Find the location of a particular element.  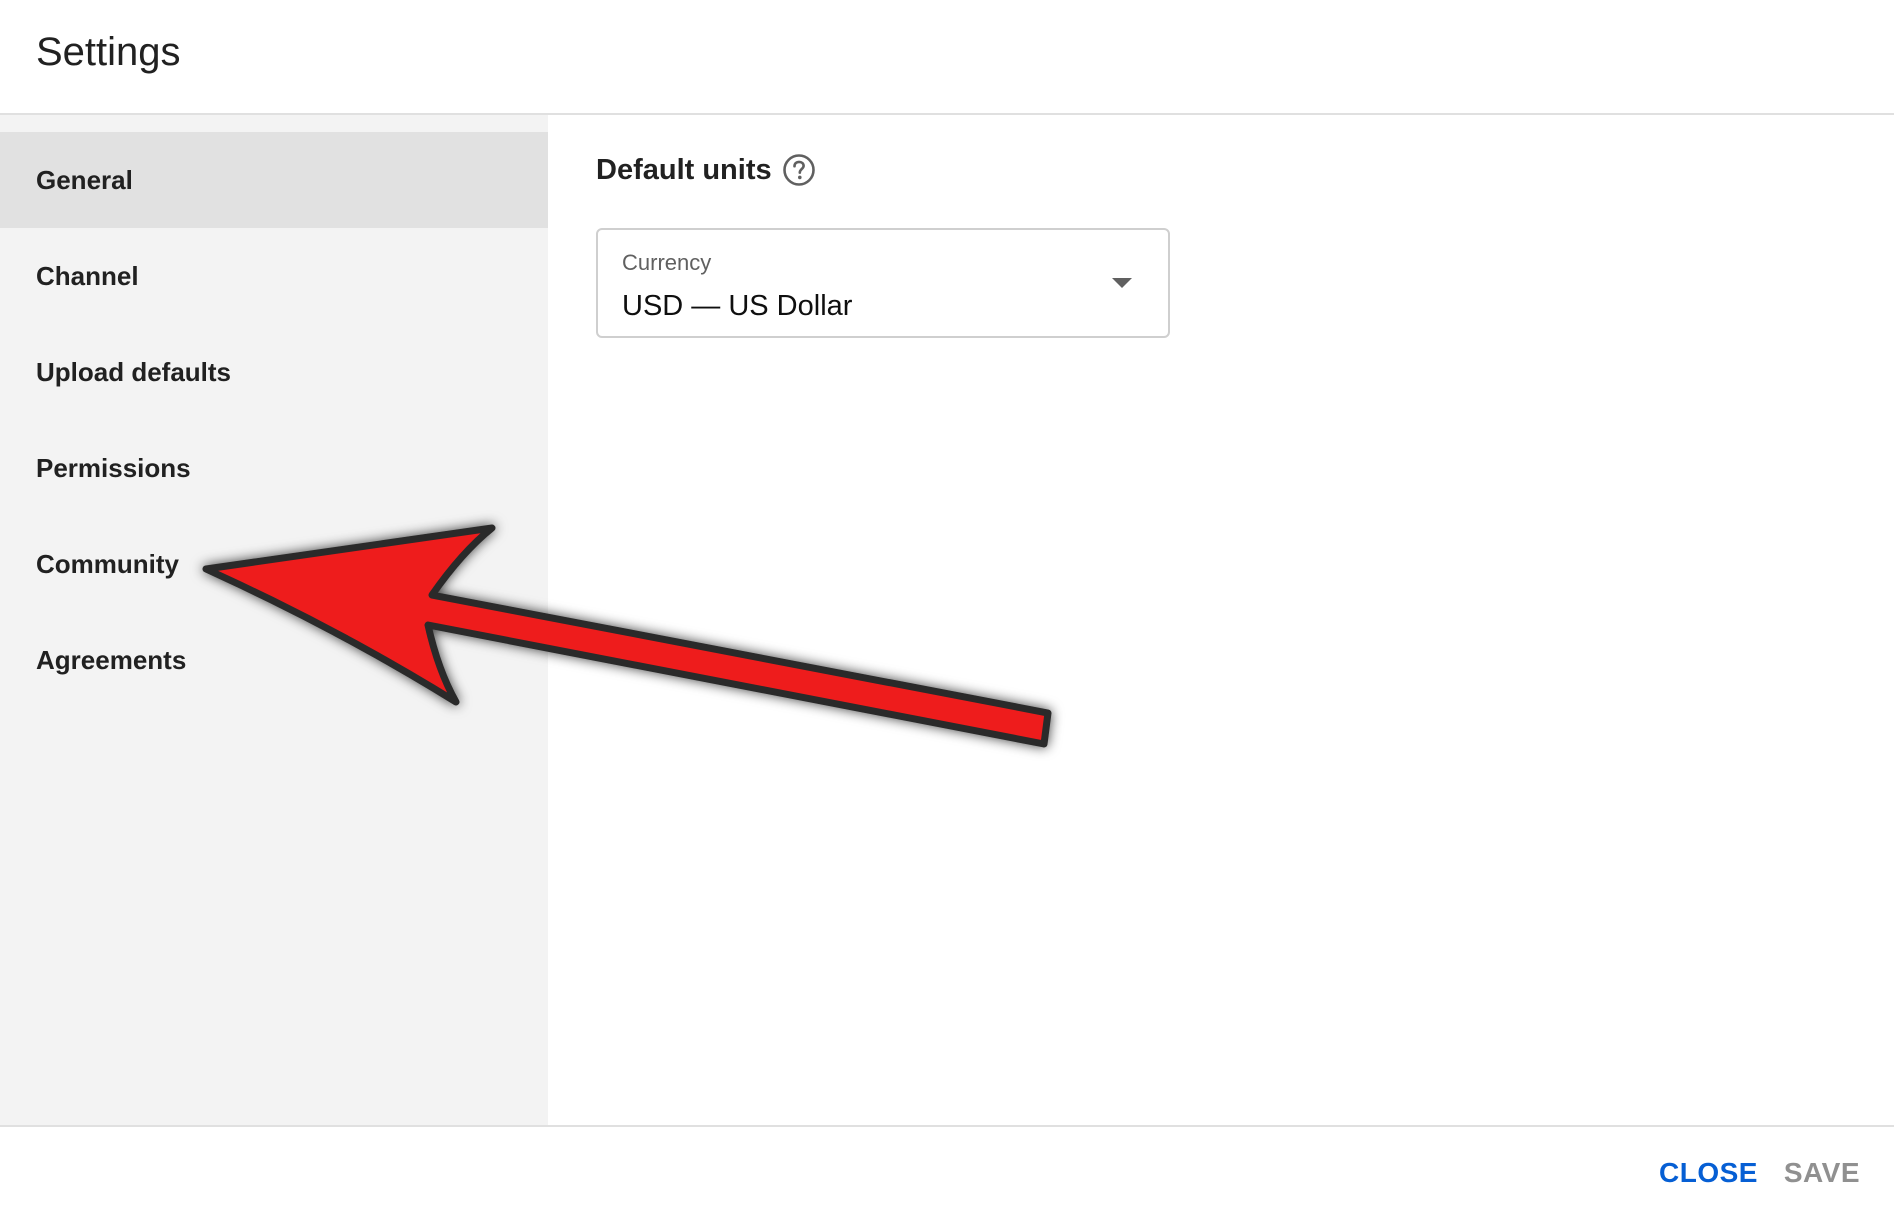

sidebar-item-label: Upload defaults is located at coordinates (134, 371).